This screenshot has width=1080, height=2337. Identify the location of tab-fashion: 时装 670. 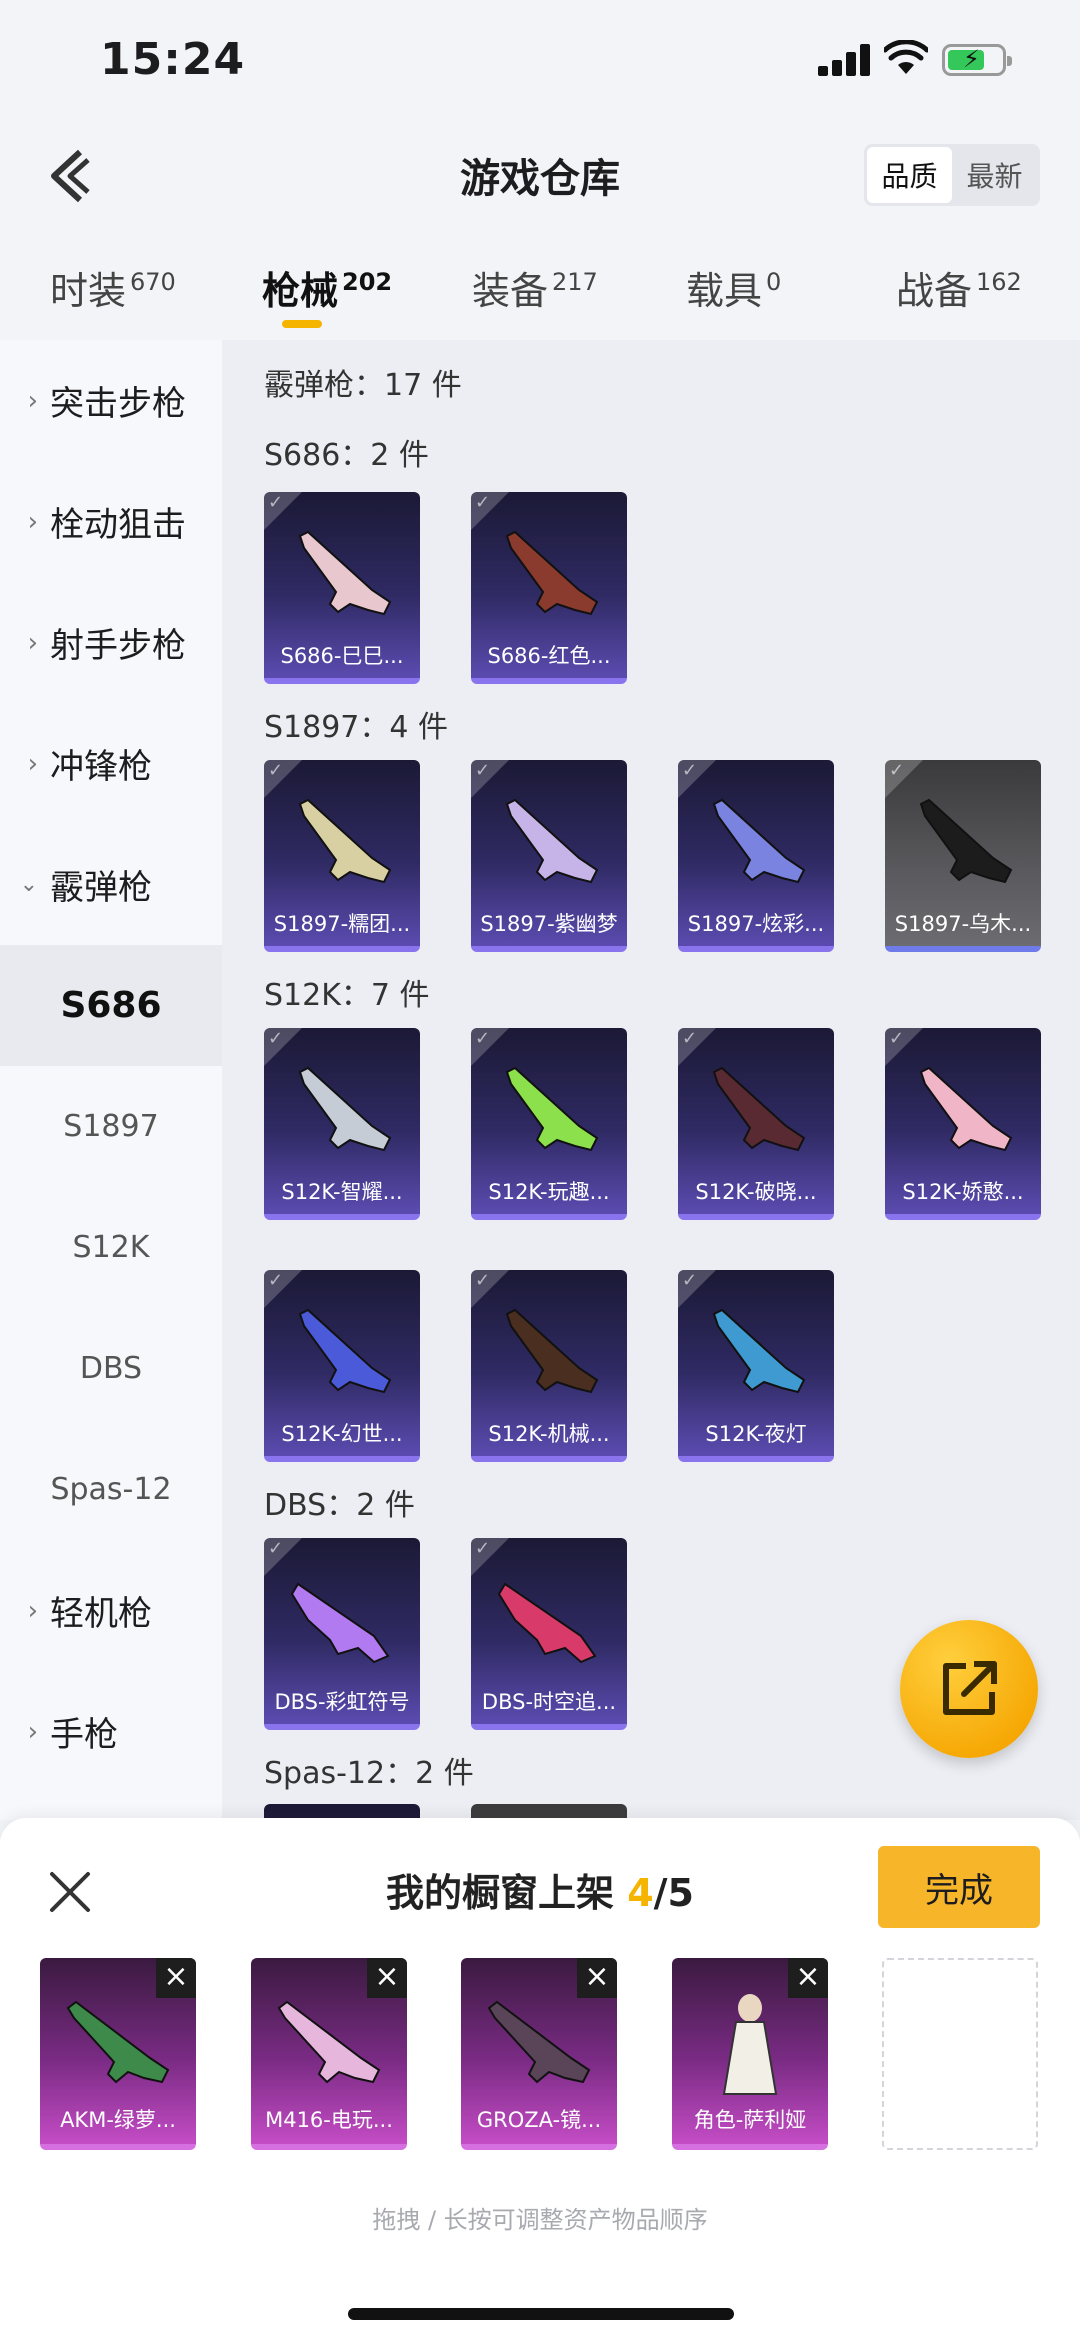
(113, 287).